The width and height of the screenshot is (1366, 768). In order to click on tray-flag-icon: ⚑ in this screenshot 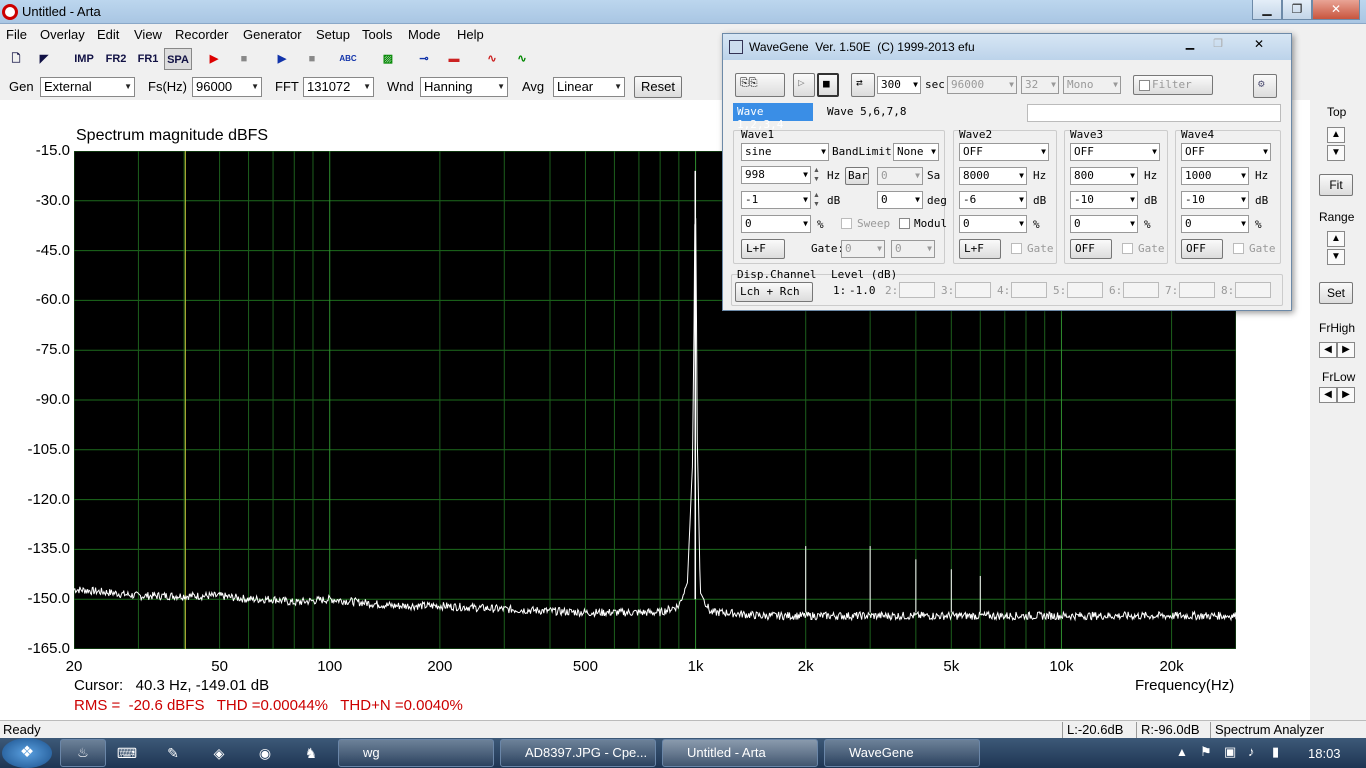, I will do `click(1206, 752)`.